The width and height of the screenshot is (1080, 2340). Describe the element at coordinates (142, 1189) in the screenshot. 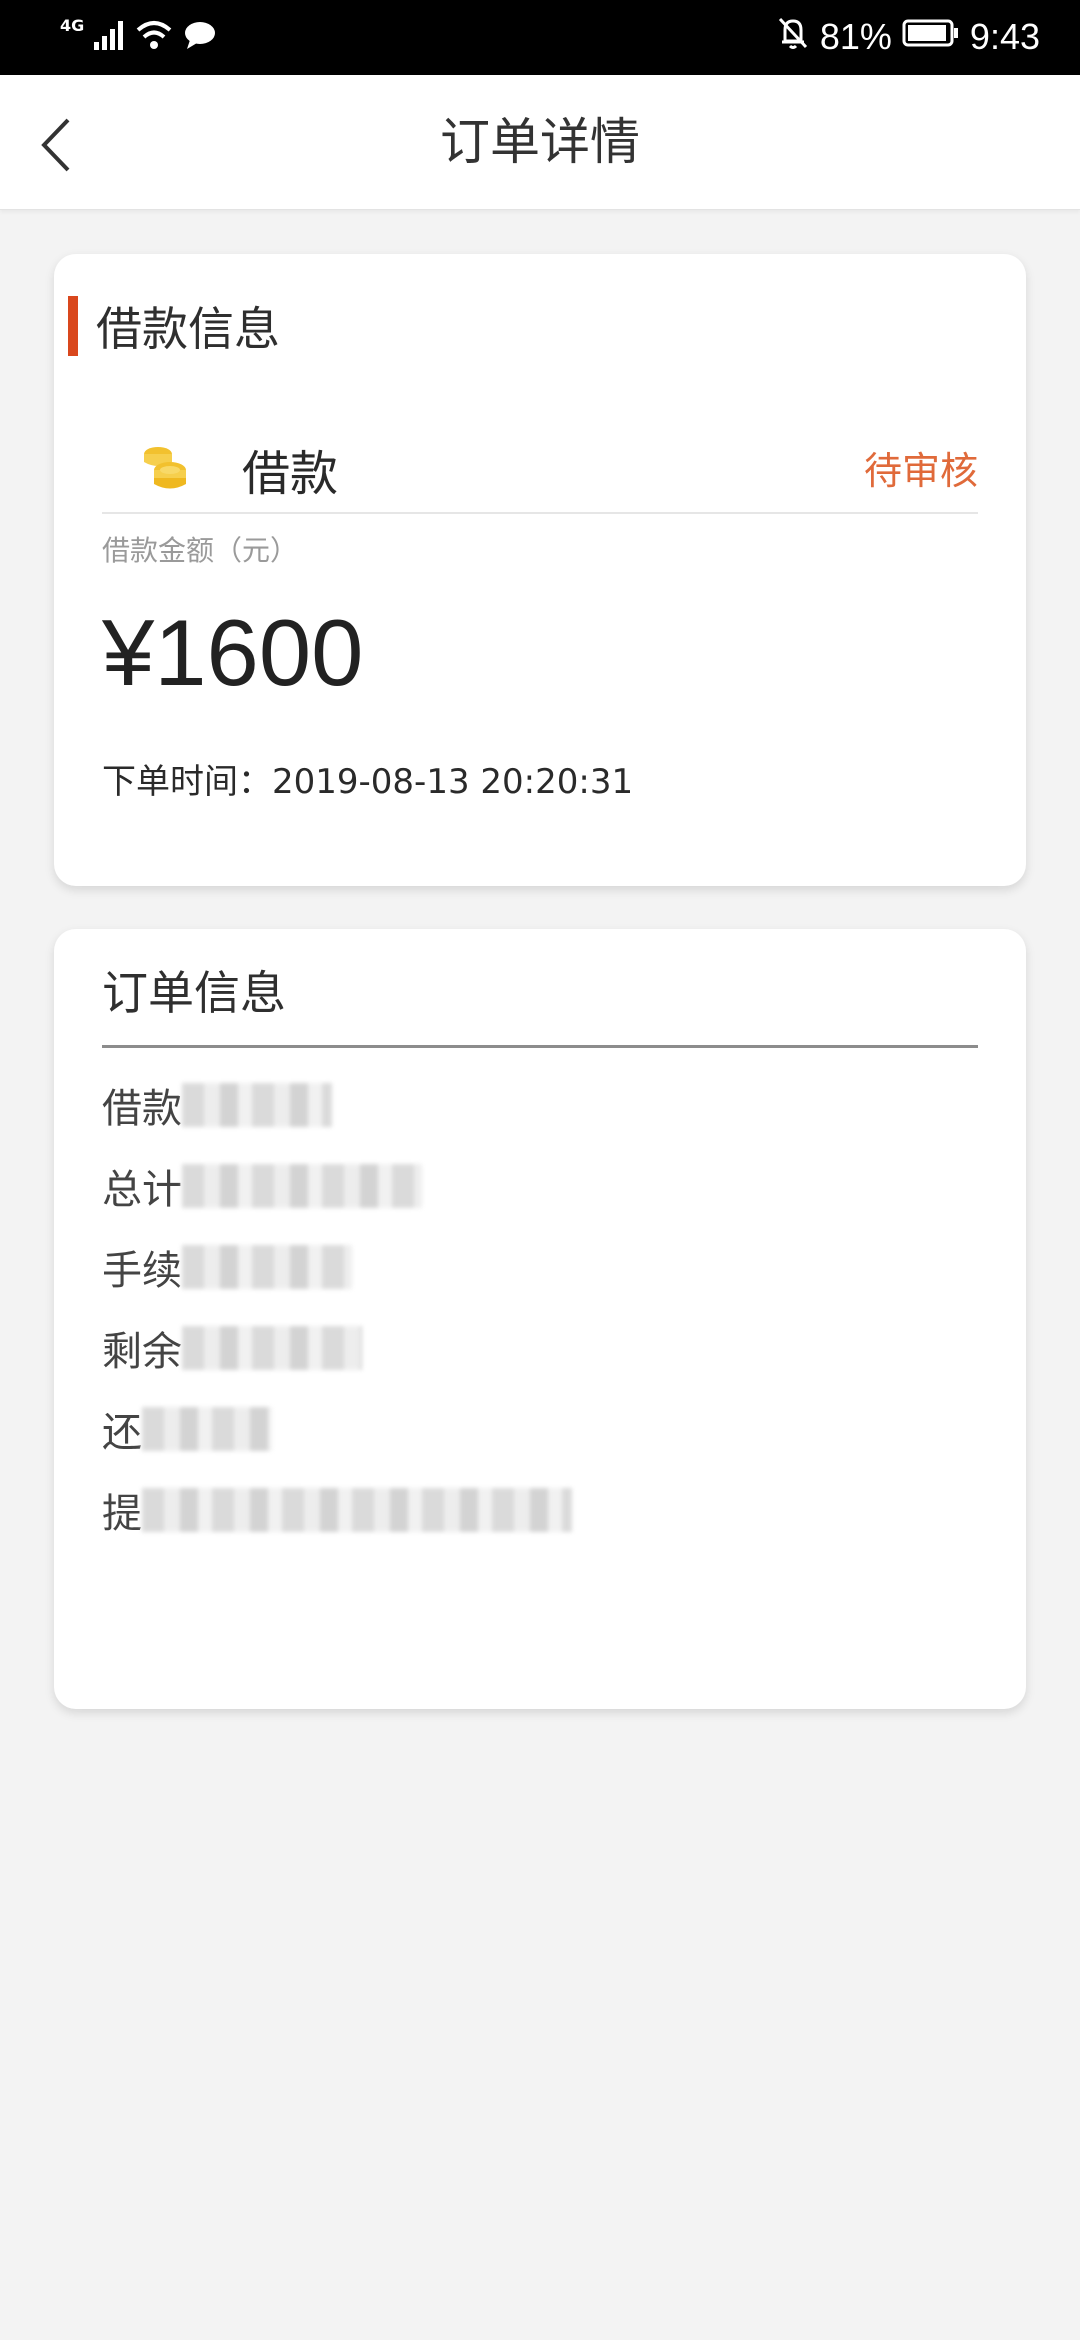

I see `info-label: 总计` at that location.